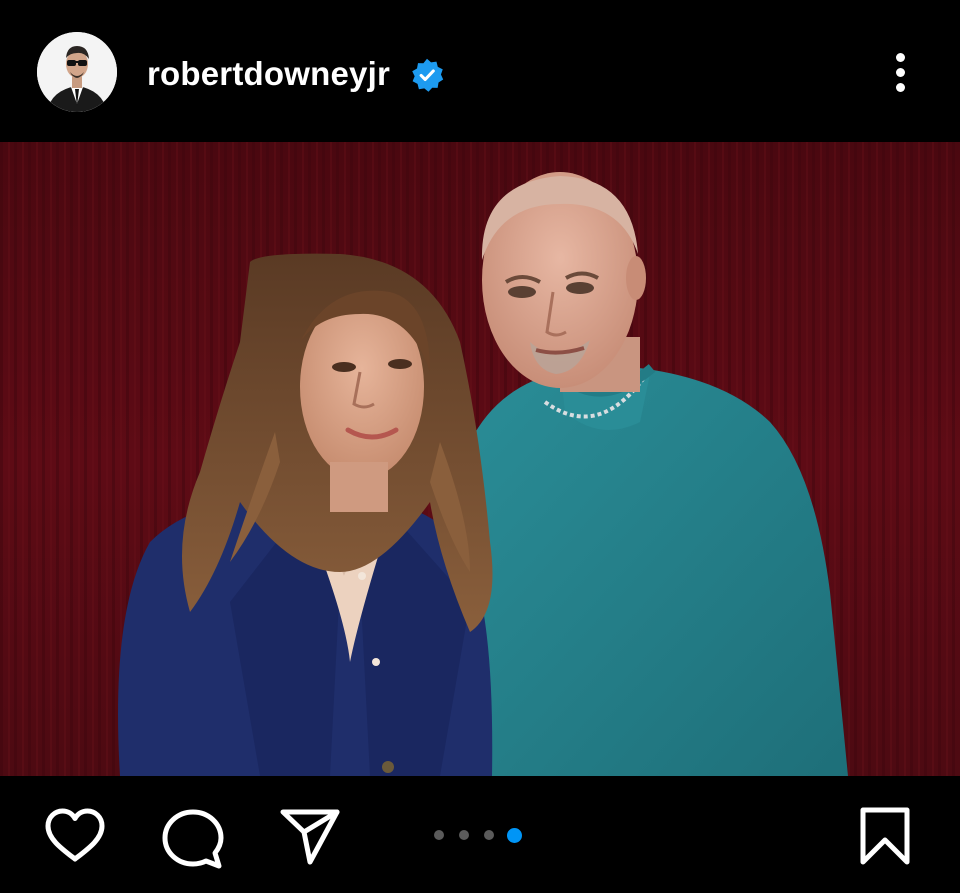 This screenshot has height=893, width=960. I want to click on more-options-button, so click(901, 73).